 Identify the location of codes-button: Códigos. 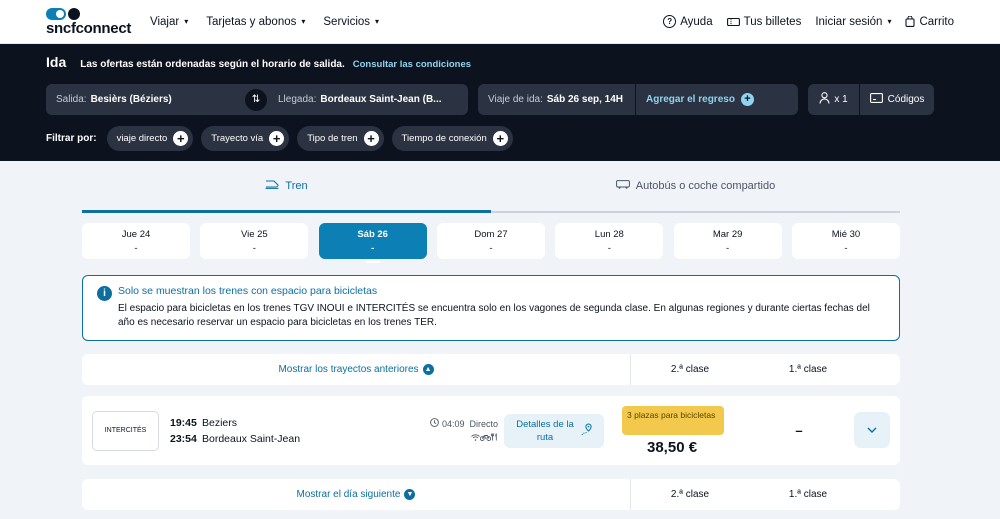
(897, 99).